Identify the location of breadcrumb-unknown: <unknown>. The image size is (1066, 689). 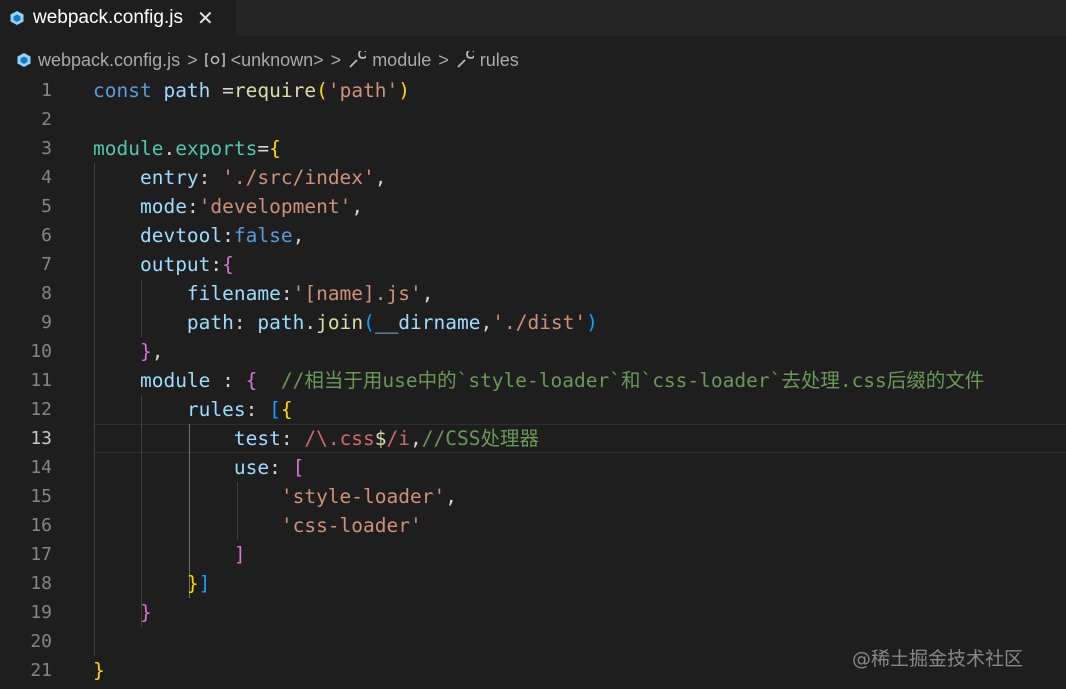
(264, 60).